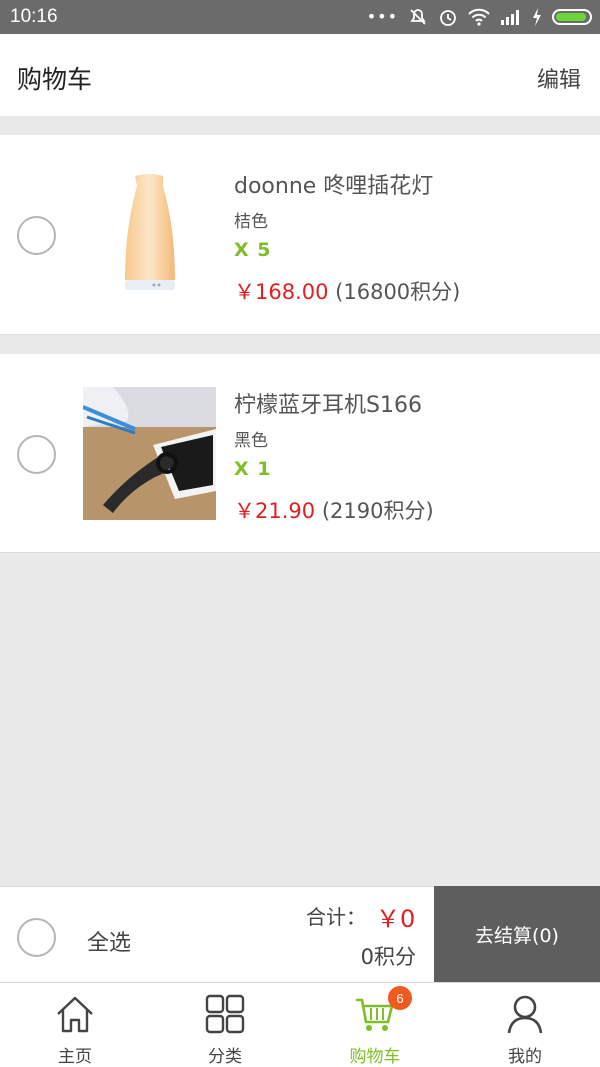 The width and height of the screenshot is (600, 1067). What do you see at coordinates (328, 403) in the screenshot?
I see `item-name: 柠檬蓝牙耳机S166` at bounding box center [328, 403].